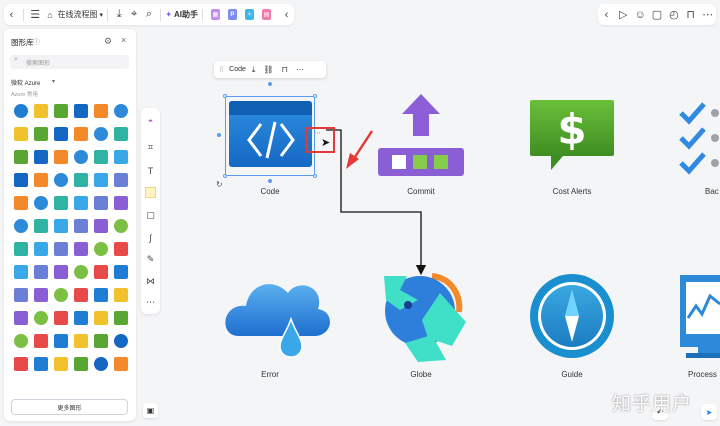 The image size is (720, 426). What do you see at coordinates (277, 321) in the screenshot?
I see `error-shape` at bounding box center [277, 321].